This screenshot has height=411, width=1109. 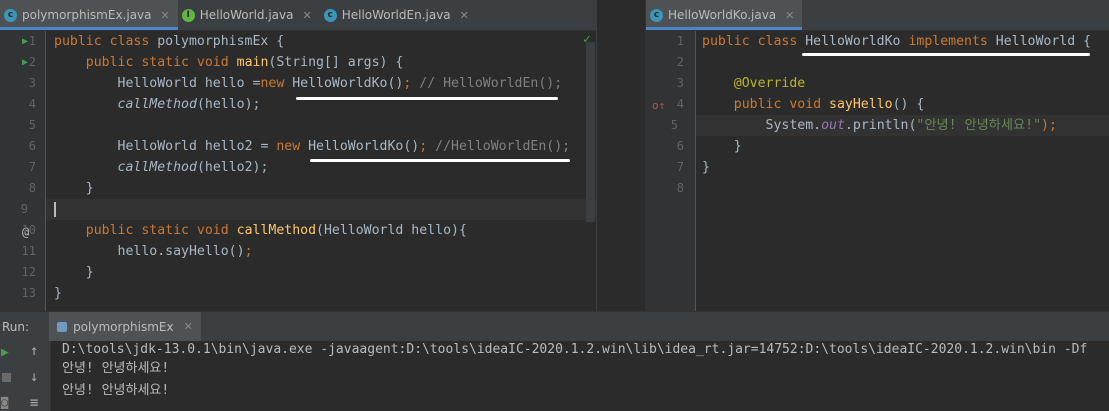 I want to click on tab-polymorphismex: c polymorphismEx.java ✕, so click(x=89, y=15).